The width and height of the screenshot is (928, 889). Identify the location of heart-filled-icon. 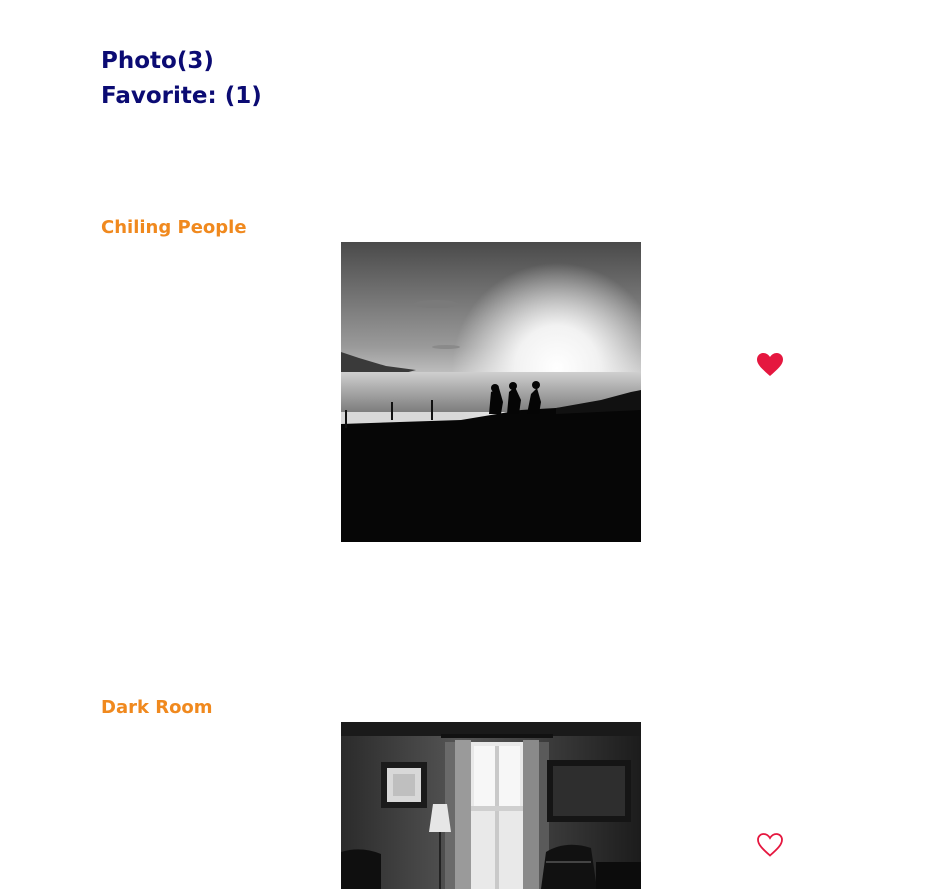
(770, 364).